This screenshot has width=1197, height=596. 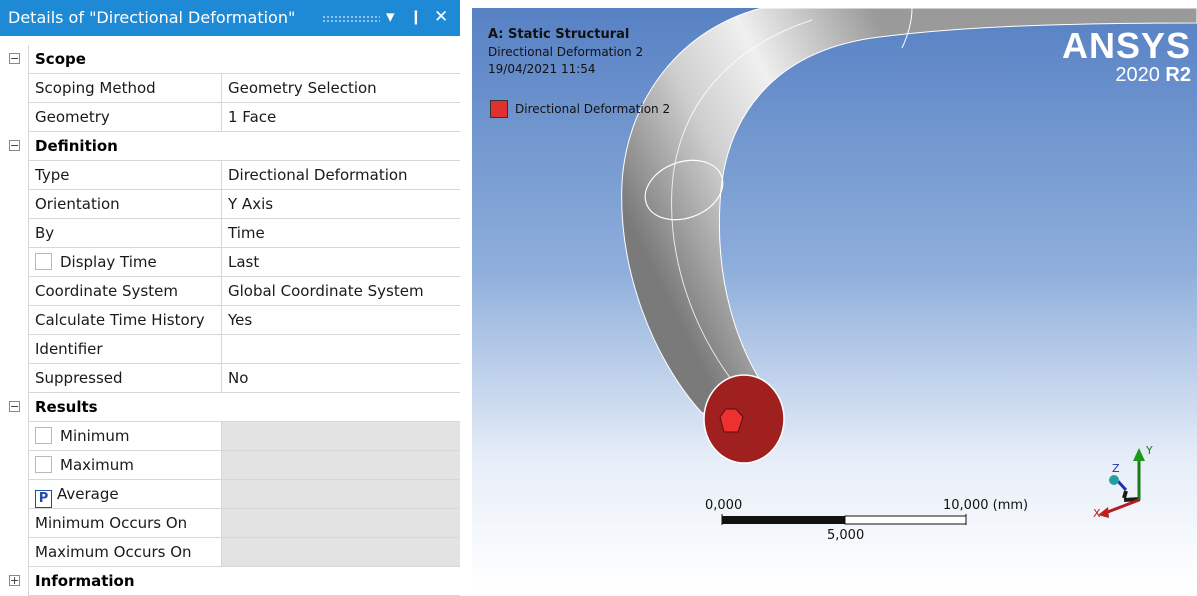 What do you see at coordinates (125, 552) in the screenshot?
I see `property-name: Maximum Occurs On` at bounding box center [125, 552].